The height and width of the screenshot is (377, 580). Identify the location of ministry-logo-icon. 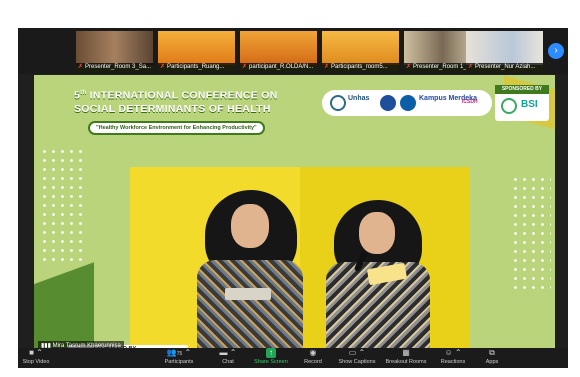
(408, 103).